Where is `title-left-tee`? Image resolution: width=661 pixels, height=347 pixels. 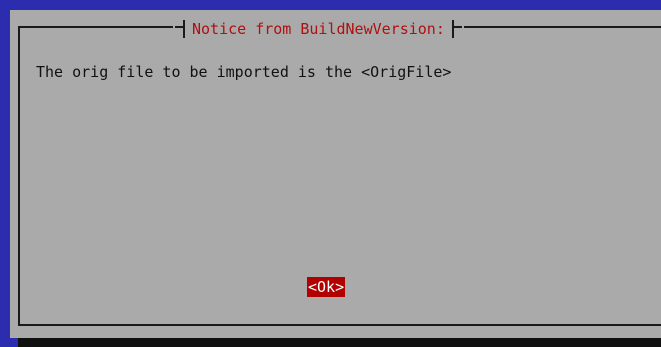
title-left-tee is located at coordinates (180, 29).